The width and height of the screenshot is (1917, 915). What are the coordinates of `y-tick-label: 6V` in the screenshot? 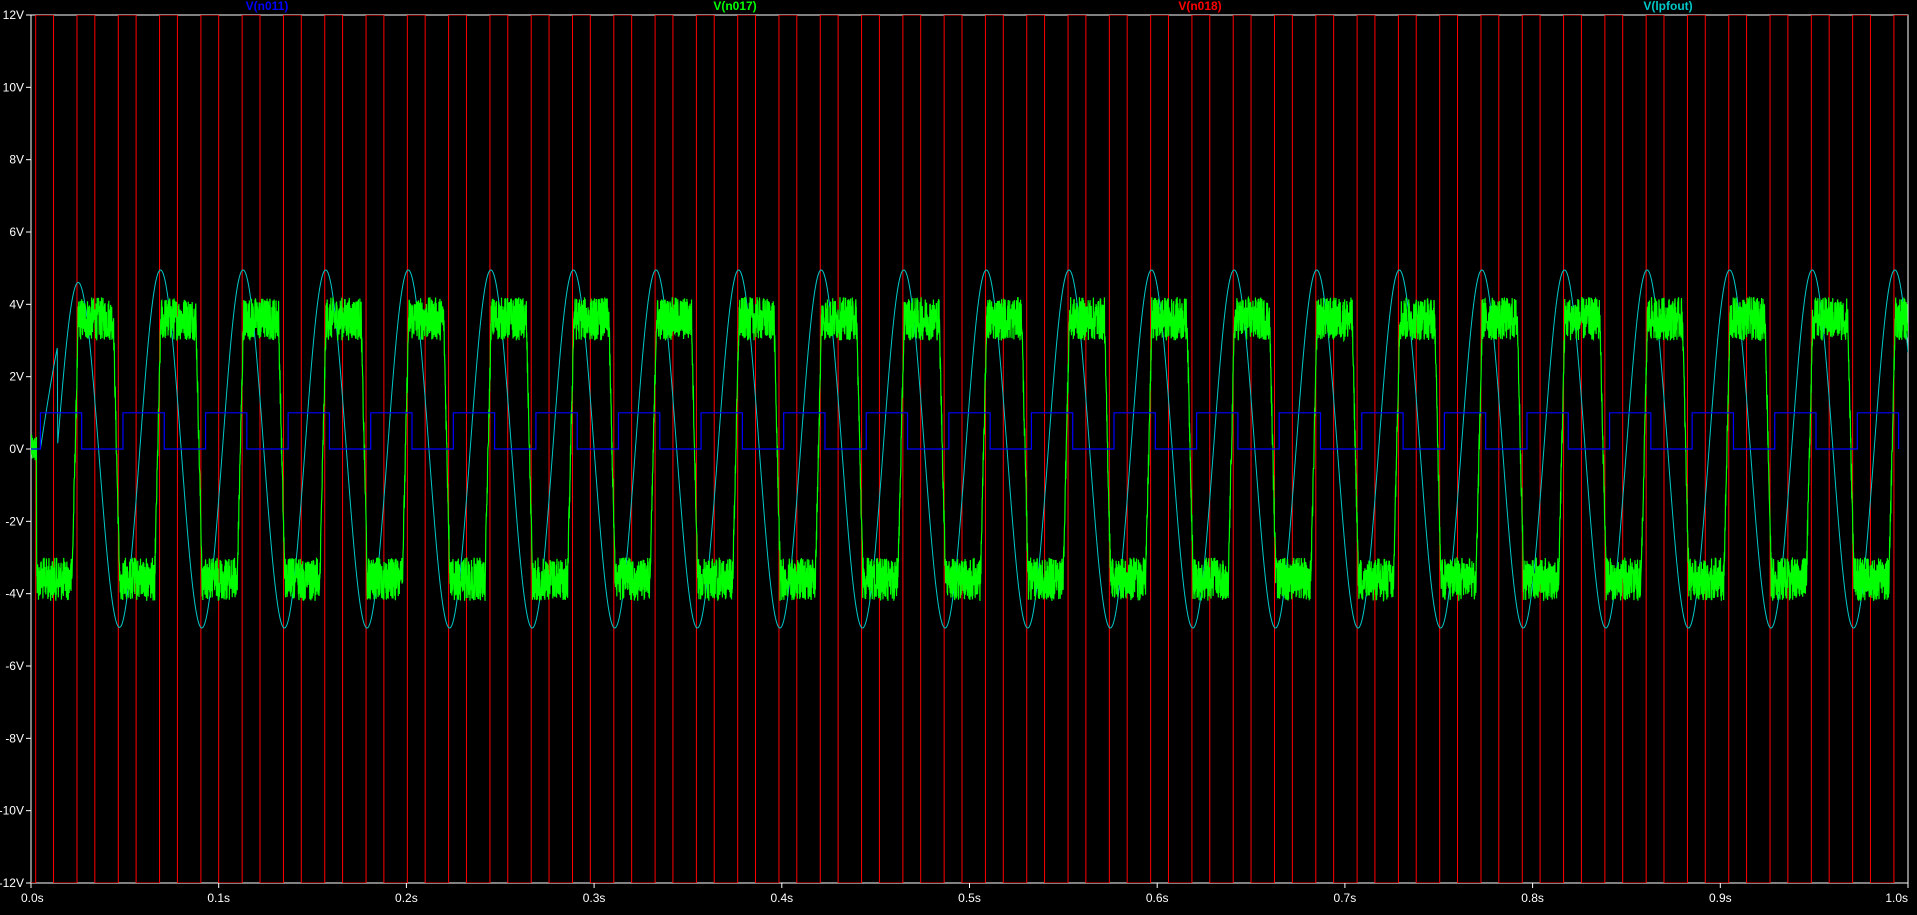 It's located at (16, 232).